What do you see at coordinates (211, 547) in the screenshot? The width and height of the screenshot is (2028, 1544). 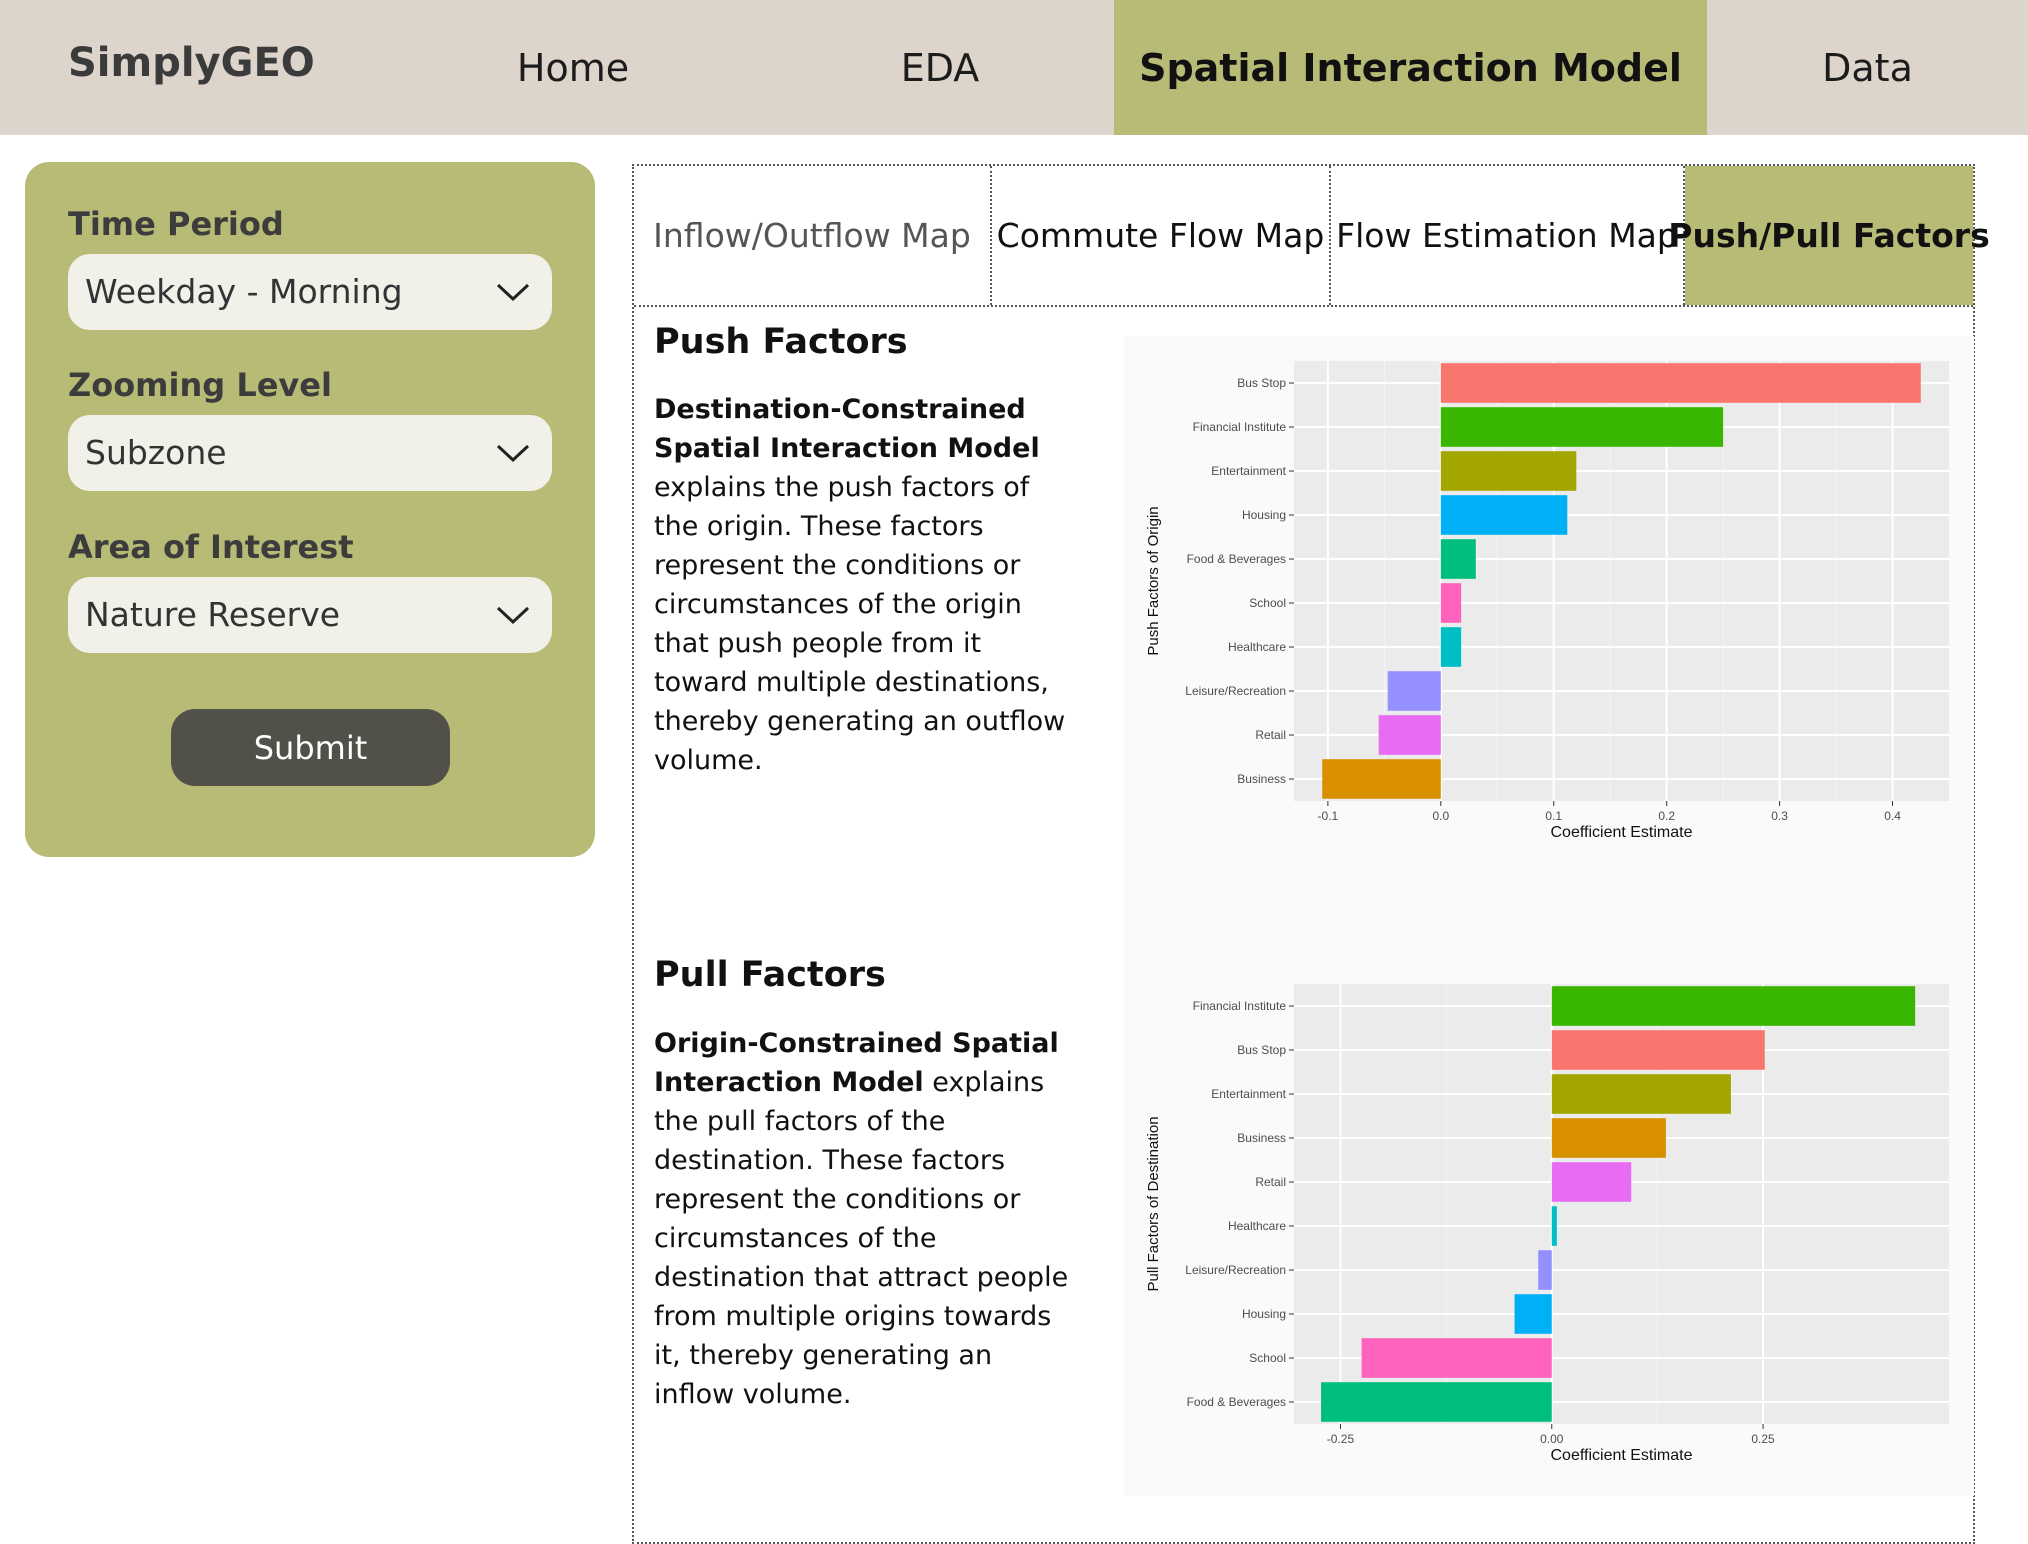 I see `area-of-interest-label: Area of Interest` at bounding box center [211, 547].